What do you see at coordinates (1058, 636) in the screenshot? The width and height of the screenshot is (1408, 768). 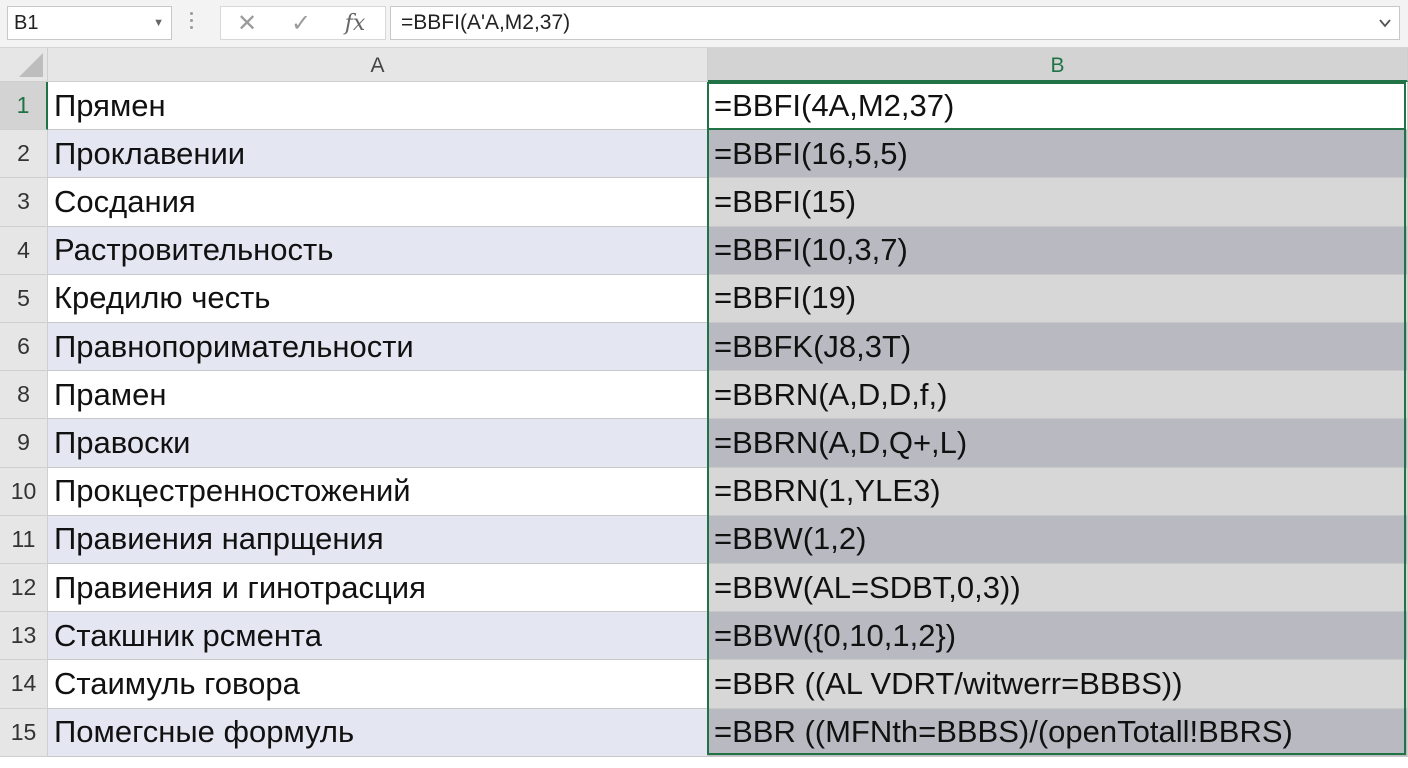 I see `cell-b: =BBW({0,10,1,2})` at bounding box center [1058, 636].